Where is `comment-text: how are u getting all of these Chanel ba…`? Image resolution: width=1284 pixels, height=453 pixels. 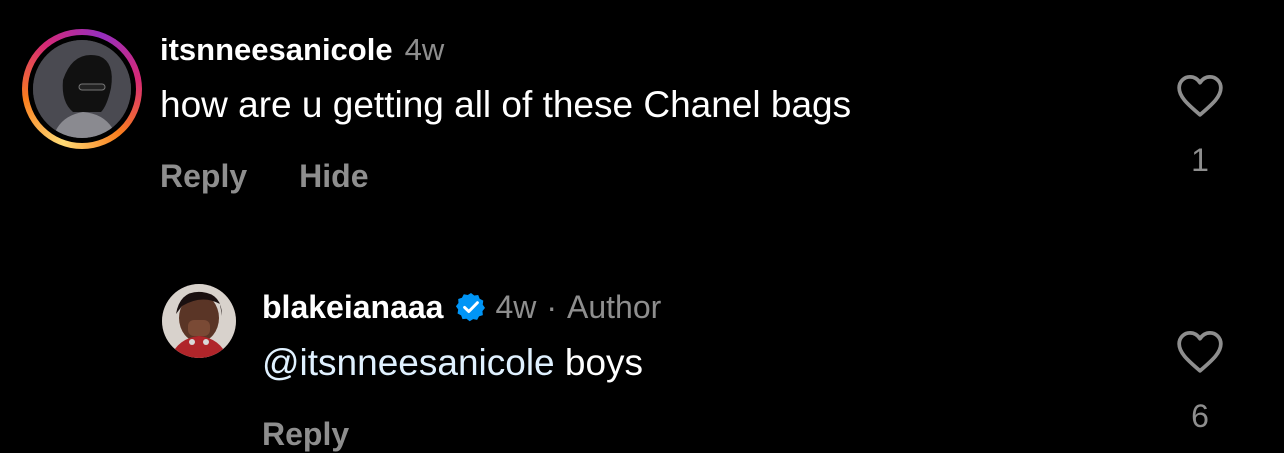
comment-text: how are u getting all of these Chanel ba… is located at coordinates (506, 104).